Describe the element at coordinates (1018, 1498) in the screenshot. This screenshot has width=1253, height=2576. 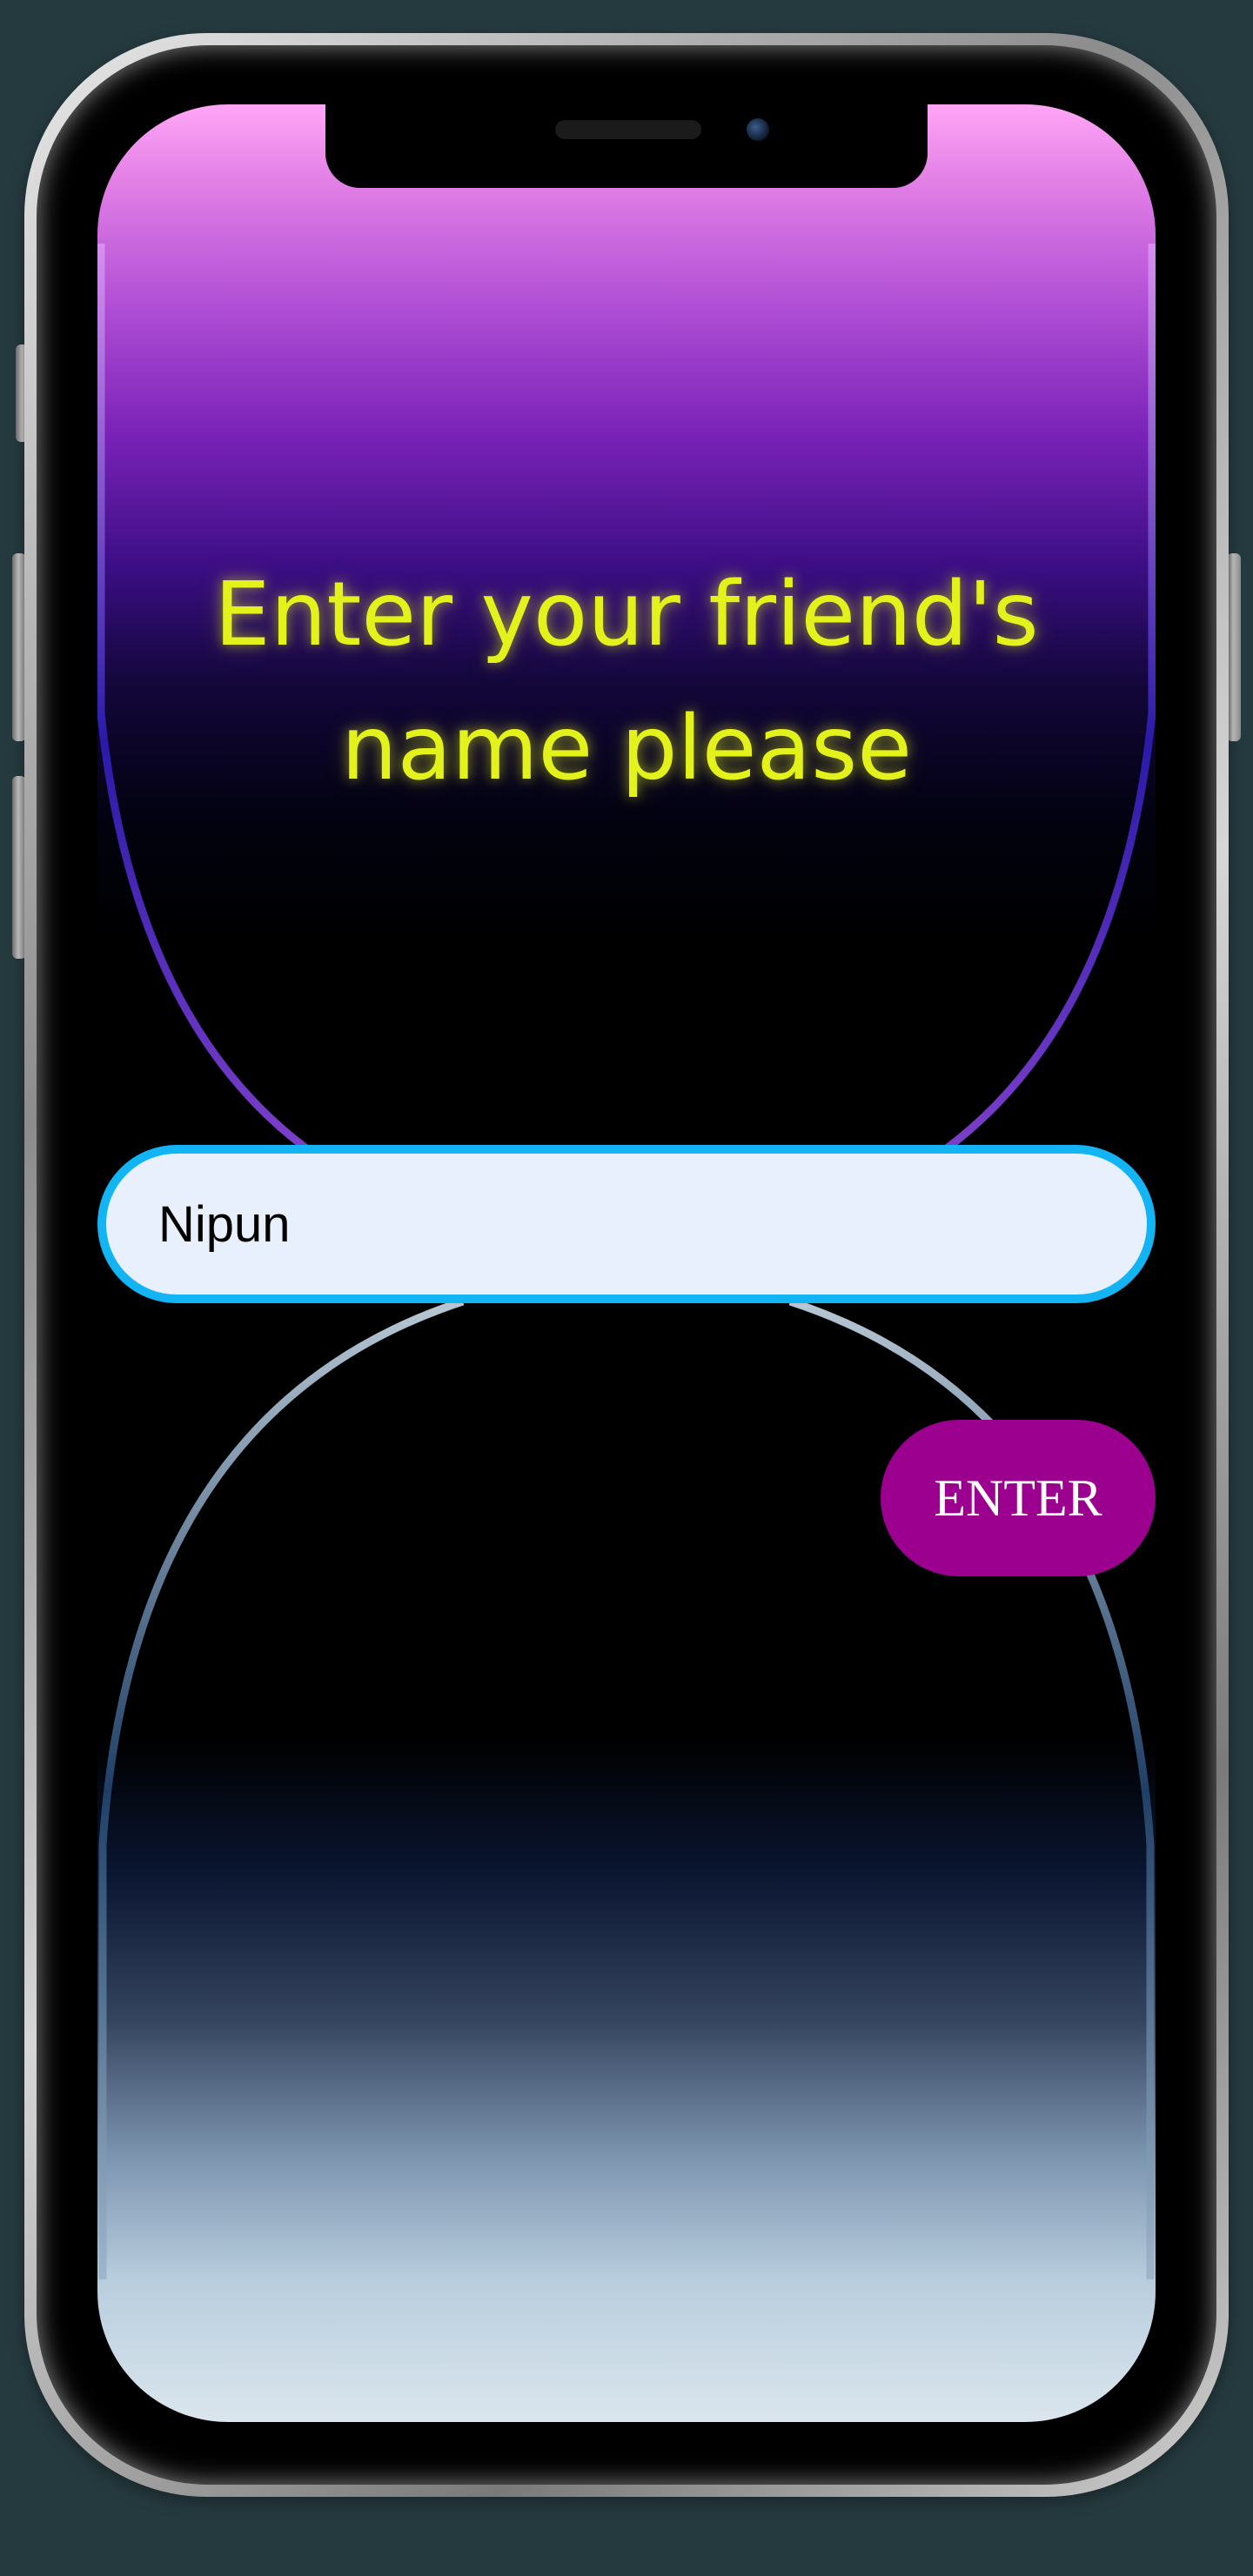
I see `enter-button: ENTER` at that location.